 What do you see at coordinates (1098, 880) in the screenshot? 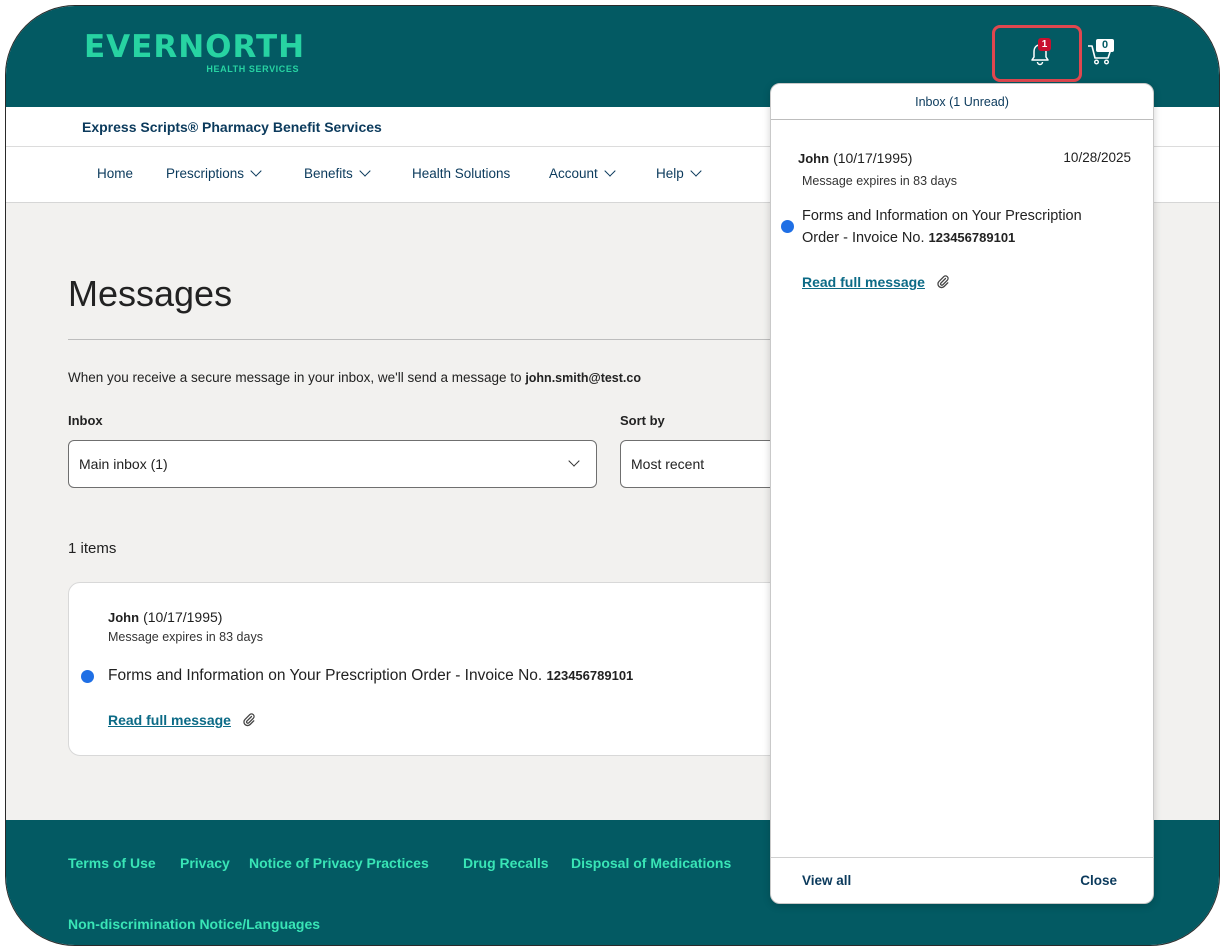
I see `close-button: Close` at bounding box center [1098, 880].